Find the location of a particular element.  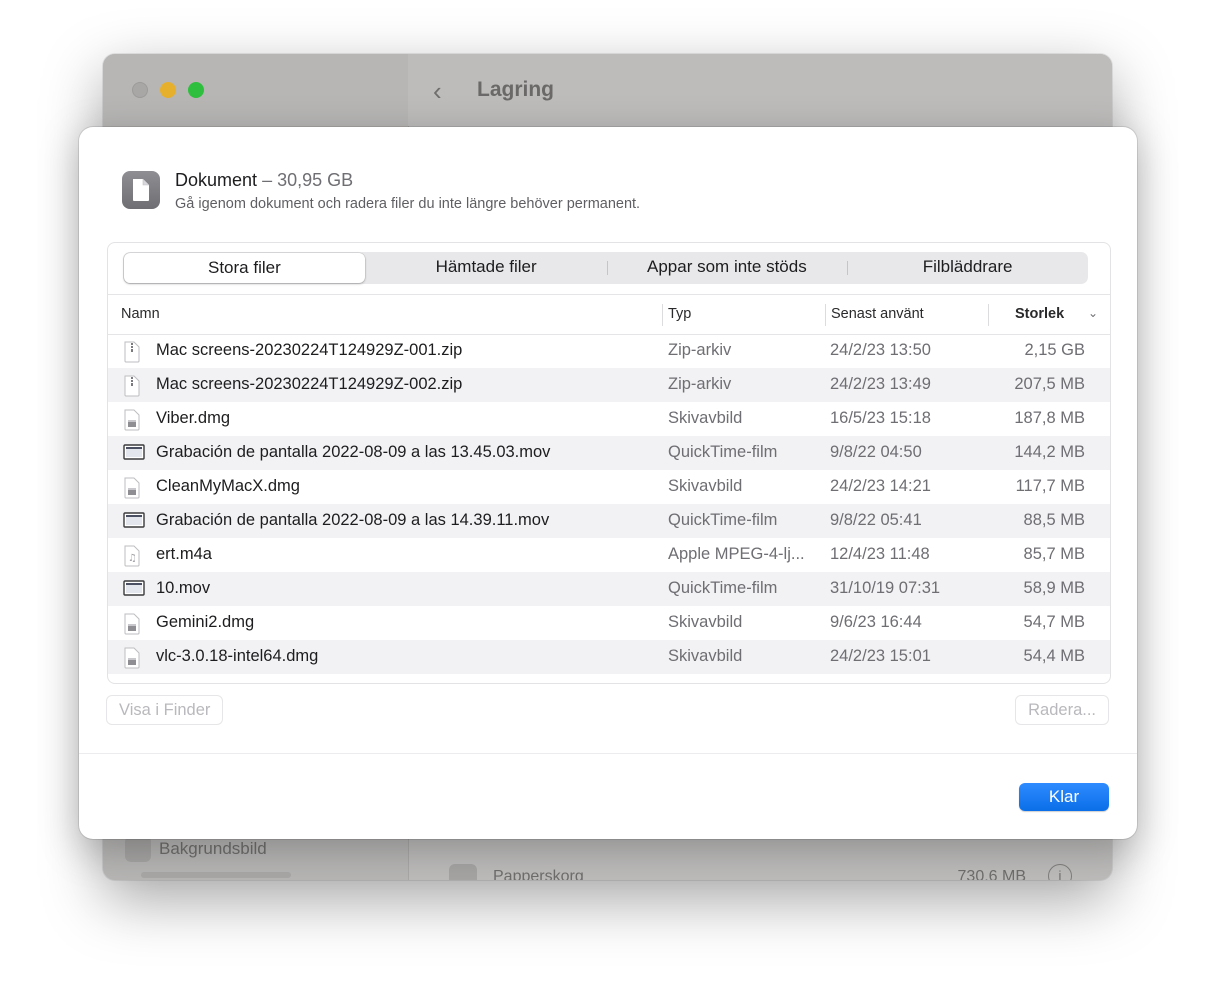

file-last-used: 12/4/23 11:48 is located at coordinates (880, 554).